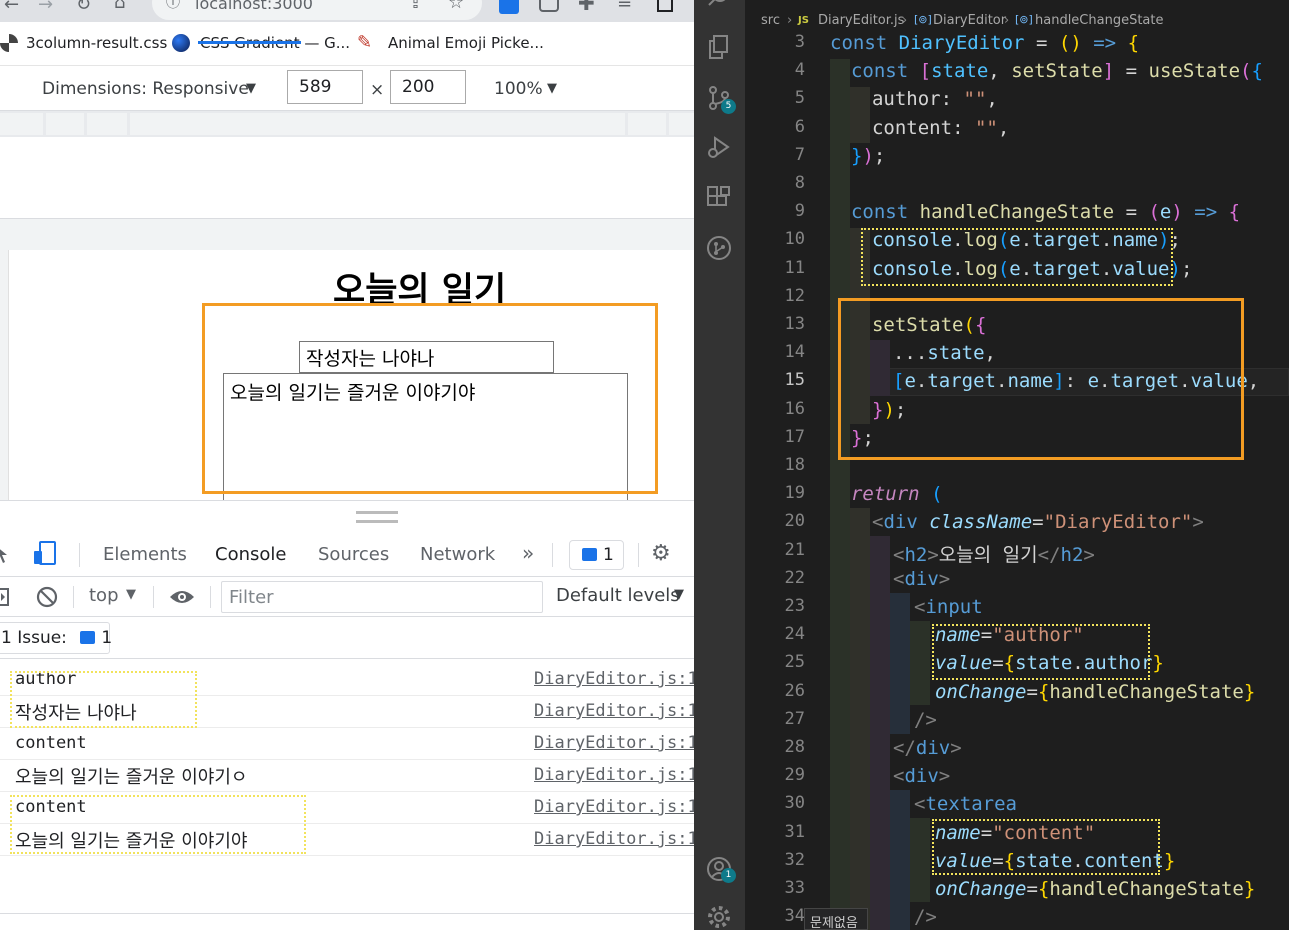 Image resolution: width=1289 pixels, height=930 pixels. Describe the element at coordinates (935, 99) in the screenshot. I see `code-line: author: "",` at that location.